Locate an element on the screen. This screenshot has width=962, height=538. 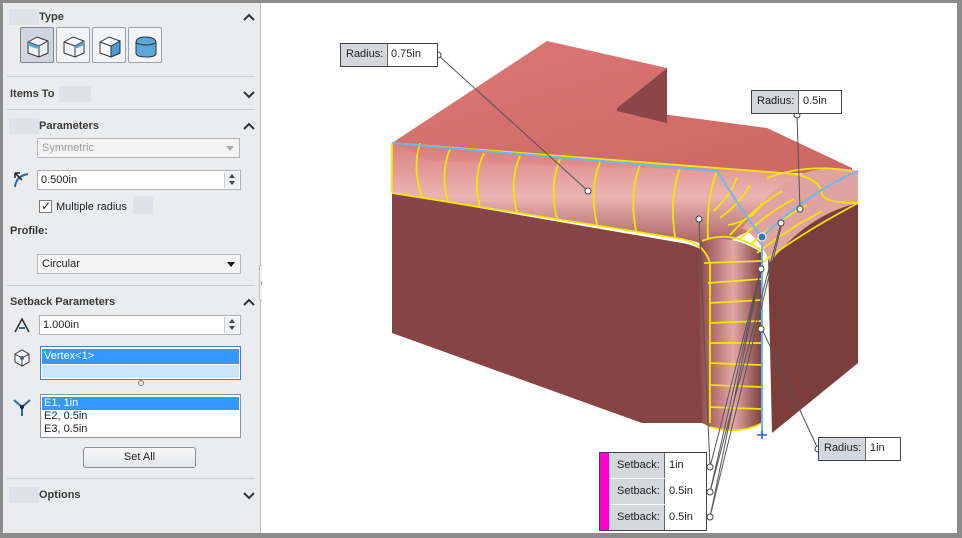
radius-stepper is located at coordinates (231, 180).